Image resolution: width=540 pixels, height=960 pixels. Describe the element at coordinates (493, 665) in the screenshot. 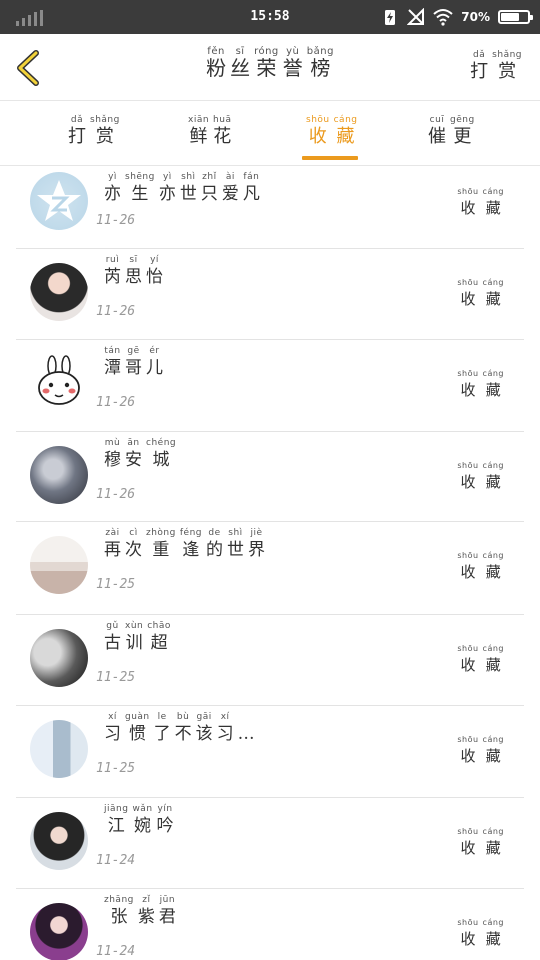

I see `hanzi: 藏` at that location.